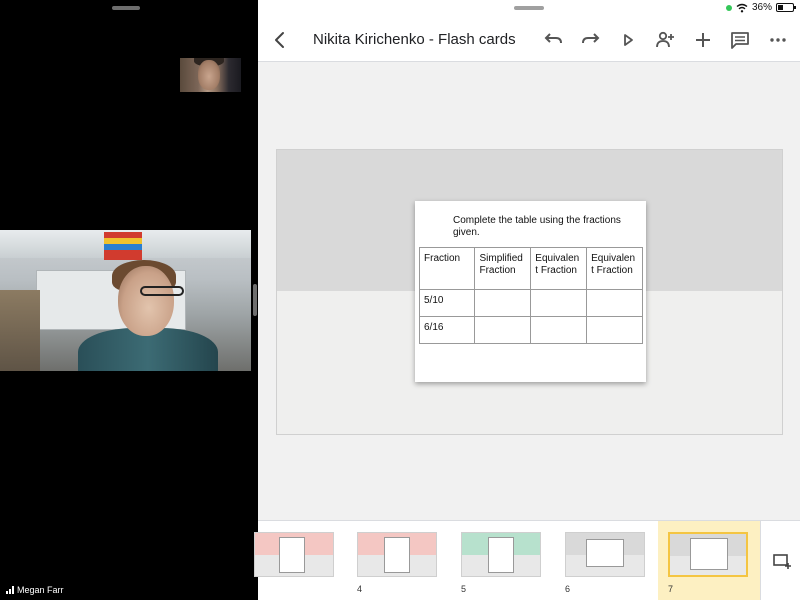 This screenshot has height=600, width=800. I want to click on table-header-cell: Fraction, so click(447, 268).